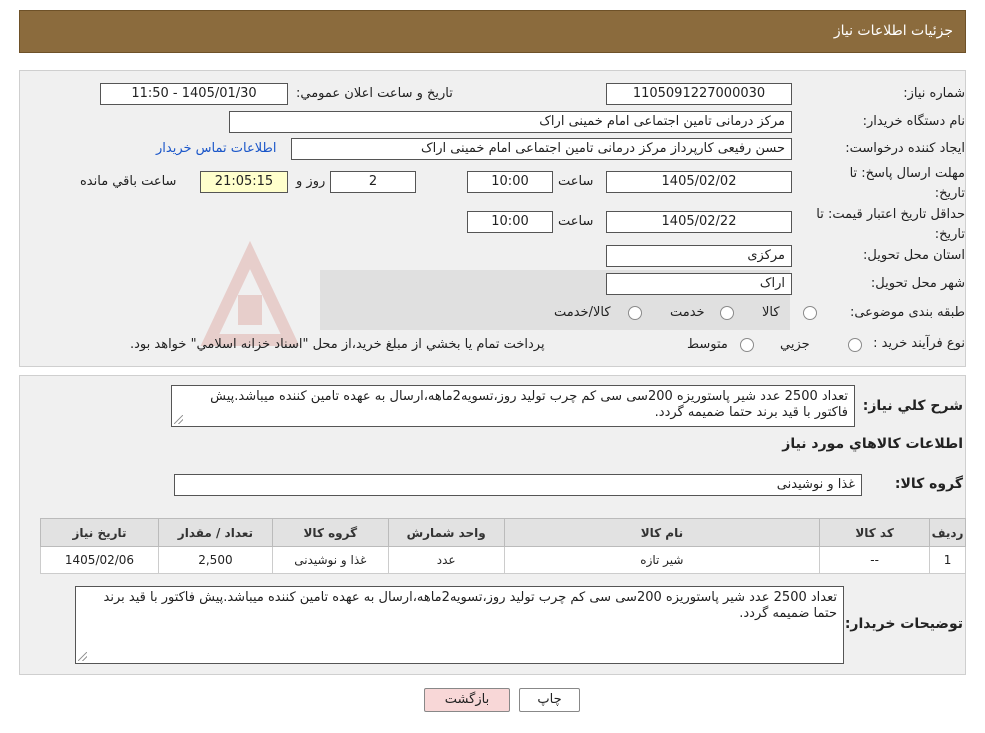 Image resolution: width=985 pixels, height=733 pixels. I want to click on category-goods-service-label: کالا/خدمت, so click(582, 312).